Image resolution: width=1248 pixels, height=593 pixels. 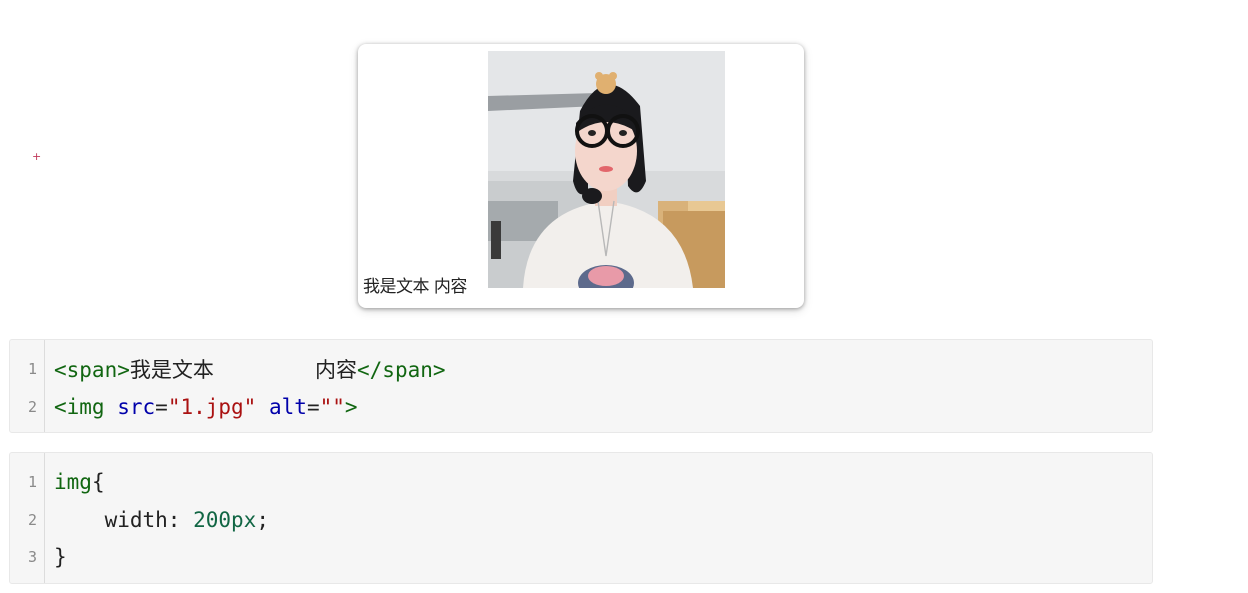 I want to click on code-text: width: 200px;, so click(x=161, y=520).